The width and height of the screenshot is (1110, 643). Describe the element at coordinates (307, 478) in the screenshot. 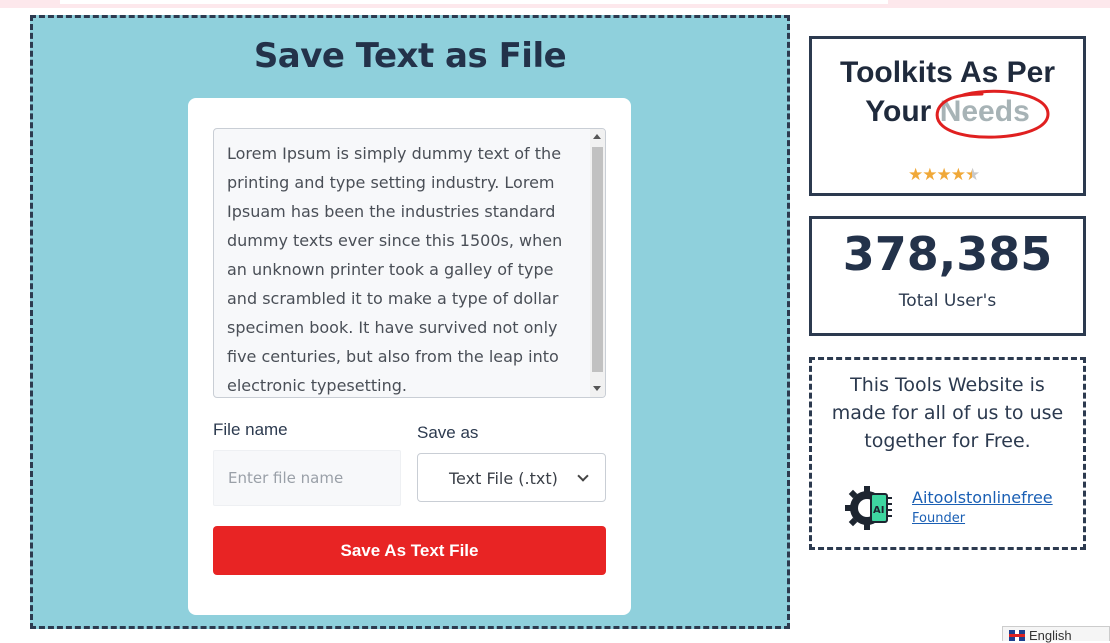

I see `filename-input` at that location.